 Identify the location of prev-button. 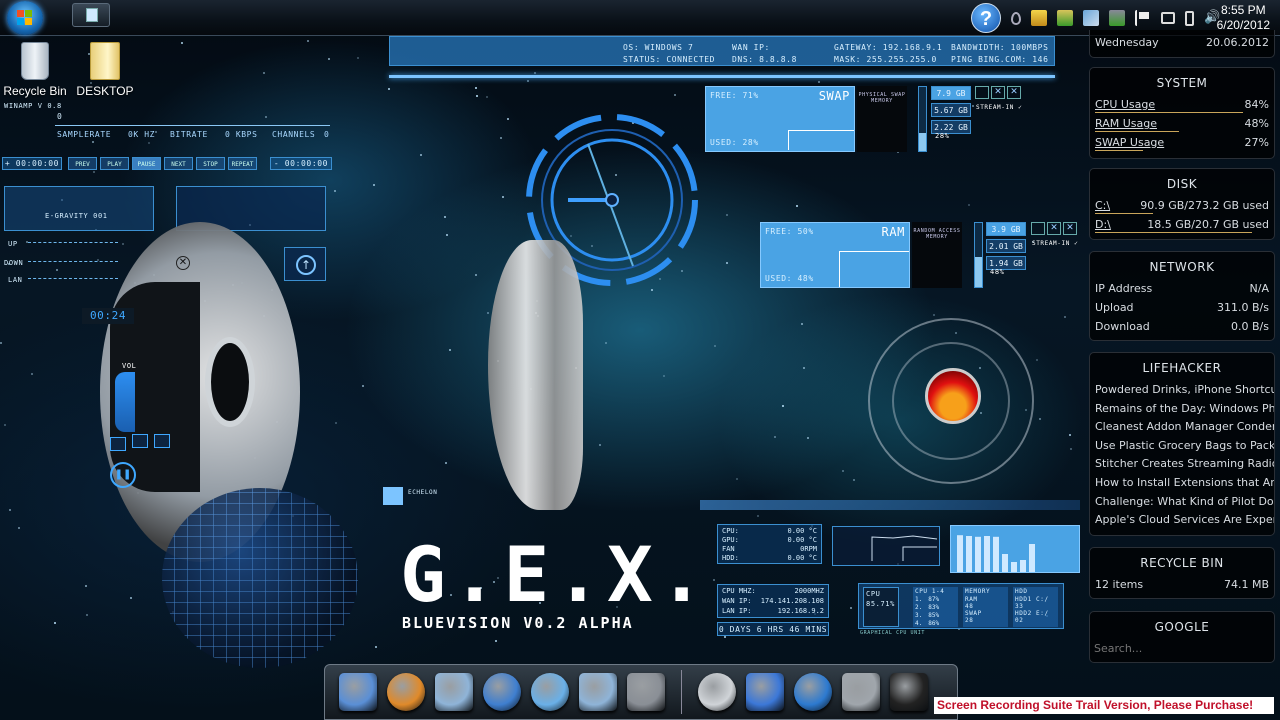
(118, 444).